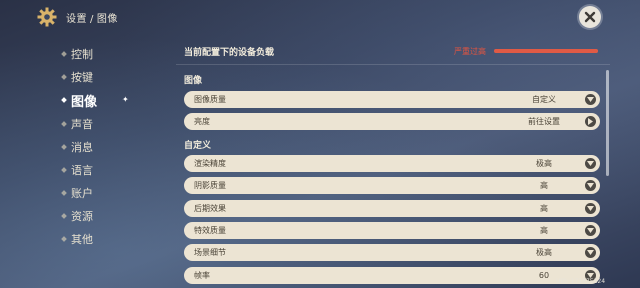 Image resolution: width=640 pixels, height=288 pixels. Describe the element at coordinates (47, 17) in the screenshot. I see `gear-icon` at that location.